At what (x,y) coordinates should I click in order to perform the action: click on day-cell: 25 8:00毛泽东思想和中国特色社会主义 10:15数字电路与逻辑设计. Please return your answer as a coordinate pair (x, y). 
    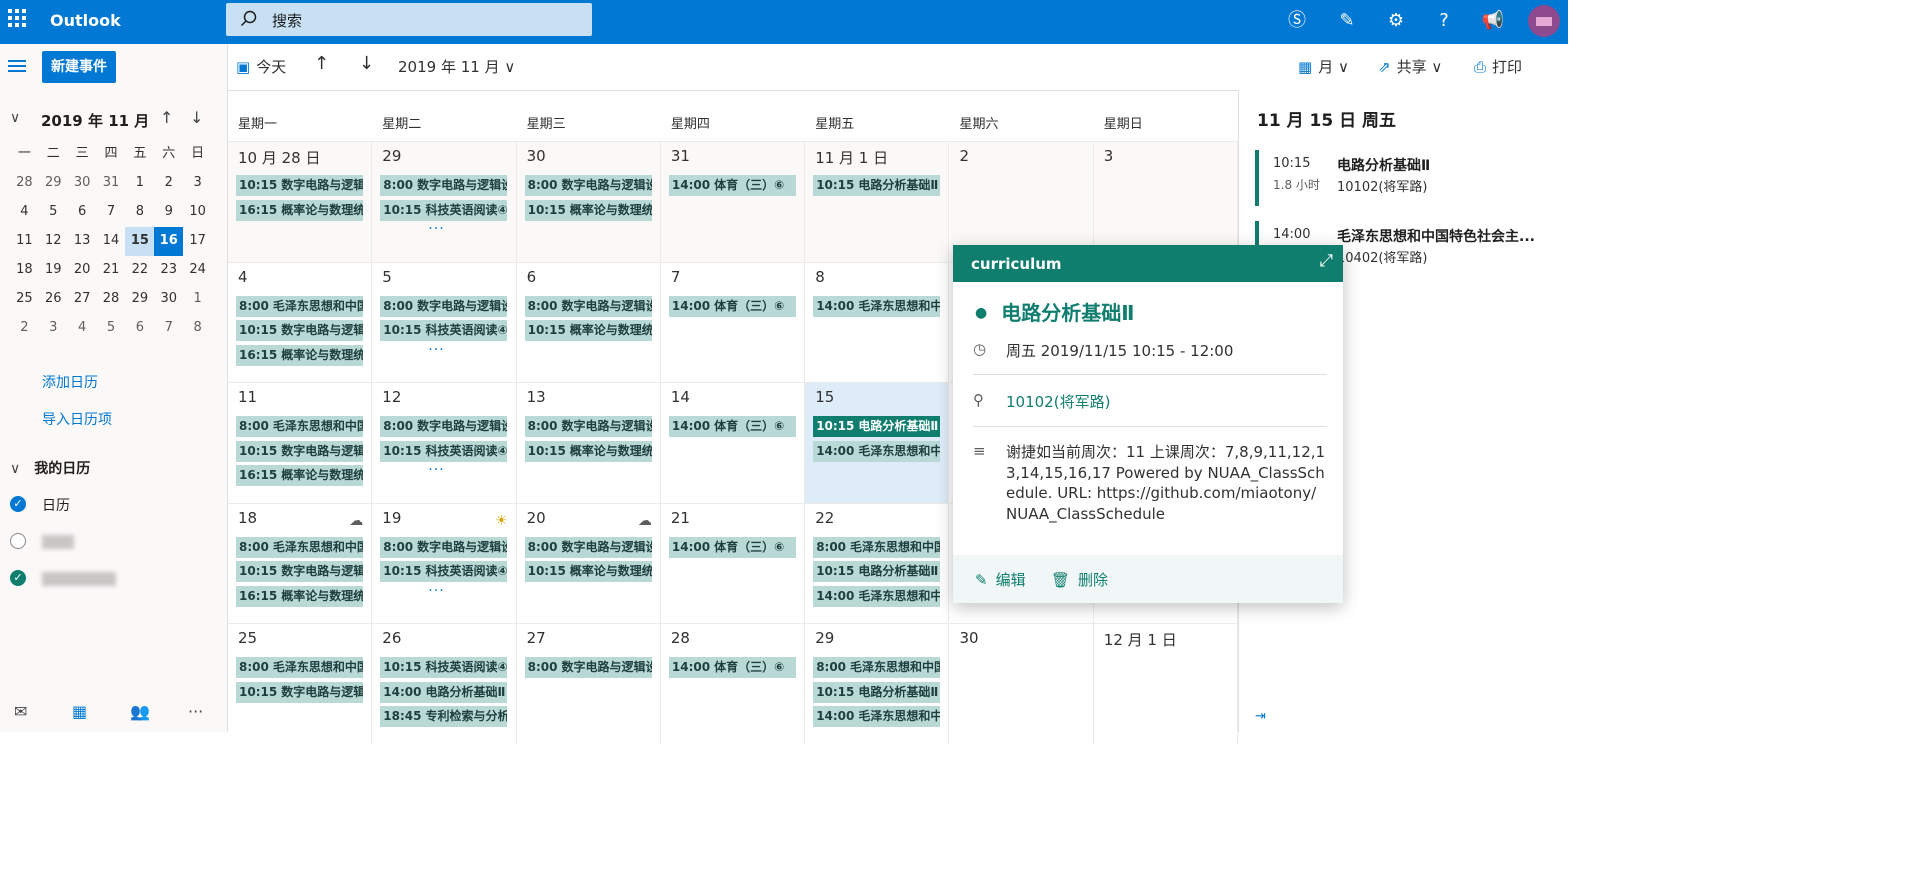
    Looking at the image, I should click on (300, 683).